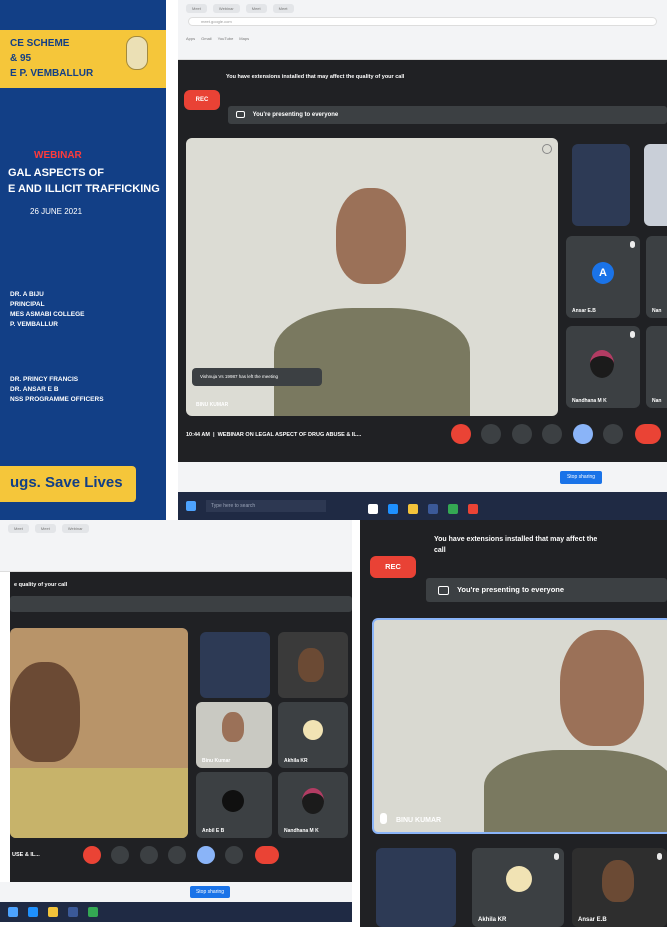 This screenshot has height=927, width=667. Describe the element at coordinates (440, 550) in the screenshot. I see `extension-warning-line2: call` at that location.